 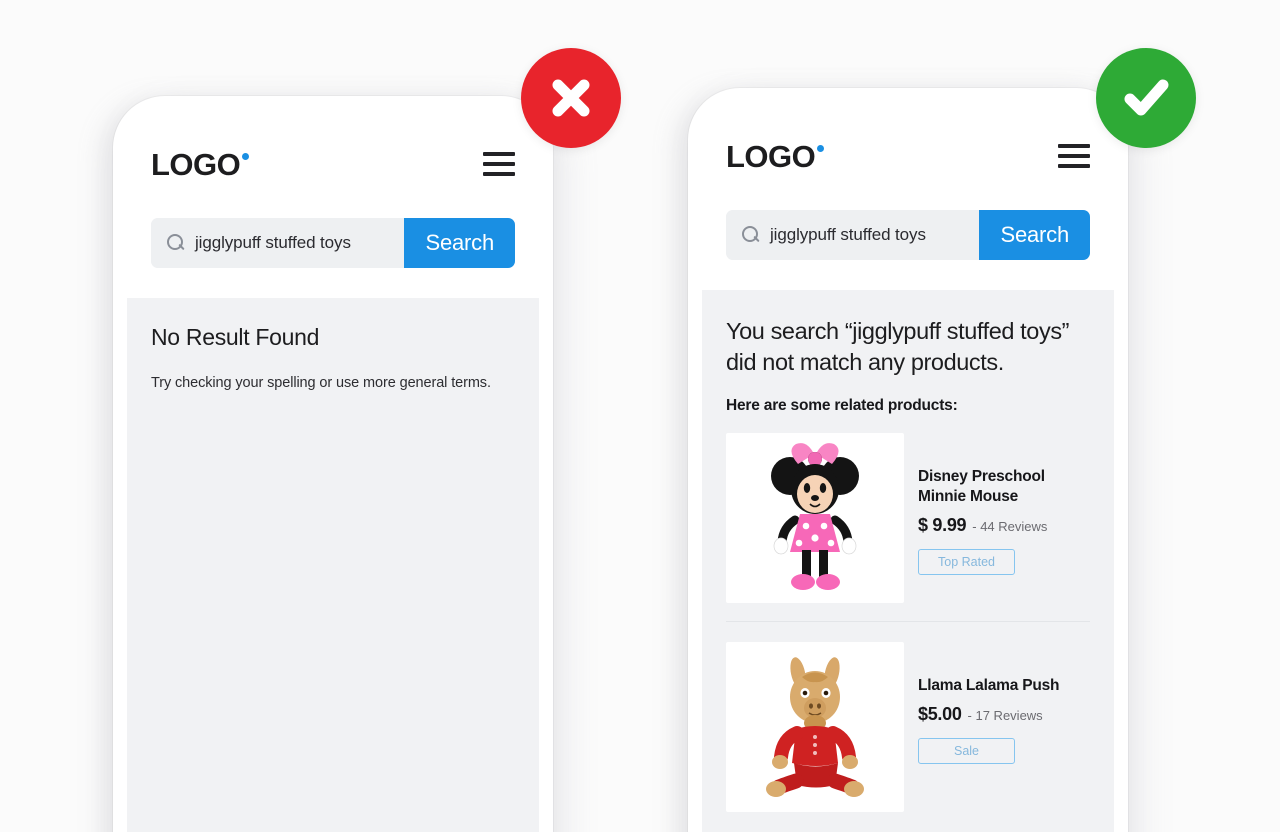 What do you see at coordinates (966, 561) in the screenshot?
I see `status-badge: Top Rated` at bounding box center [966, 561].